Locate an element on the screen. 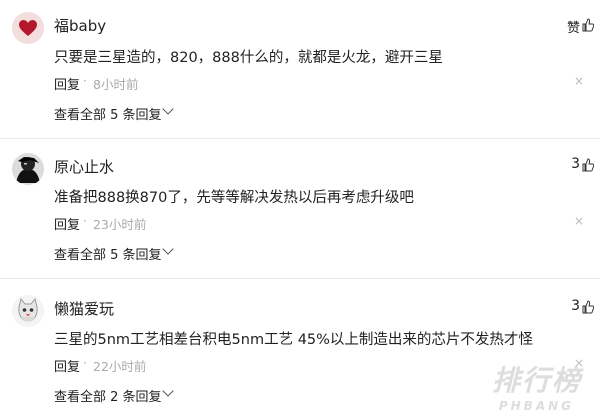 The image size is (600, 419). black-white-portrait-icon is located at coordinates (28, 169).